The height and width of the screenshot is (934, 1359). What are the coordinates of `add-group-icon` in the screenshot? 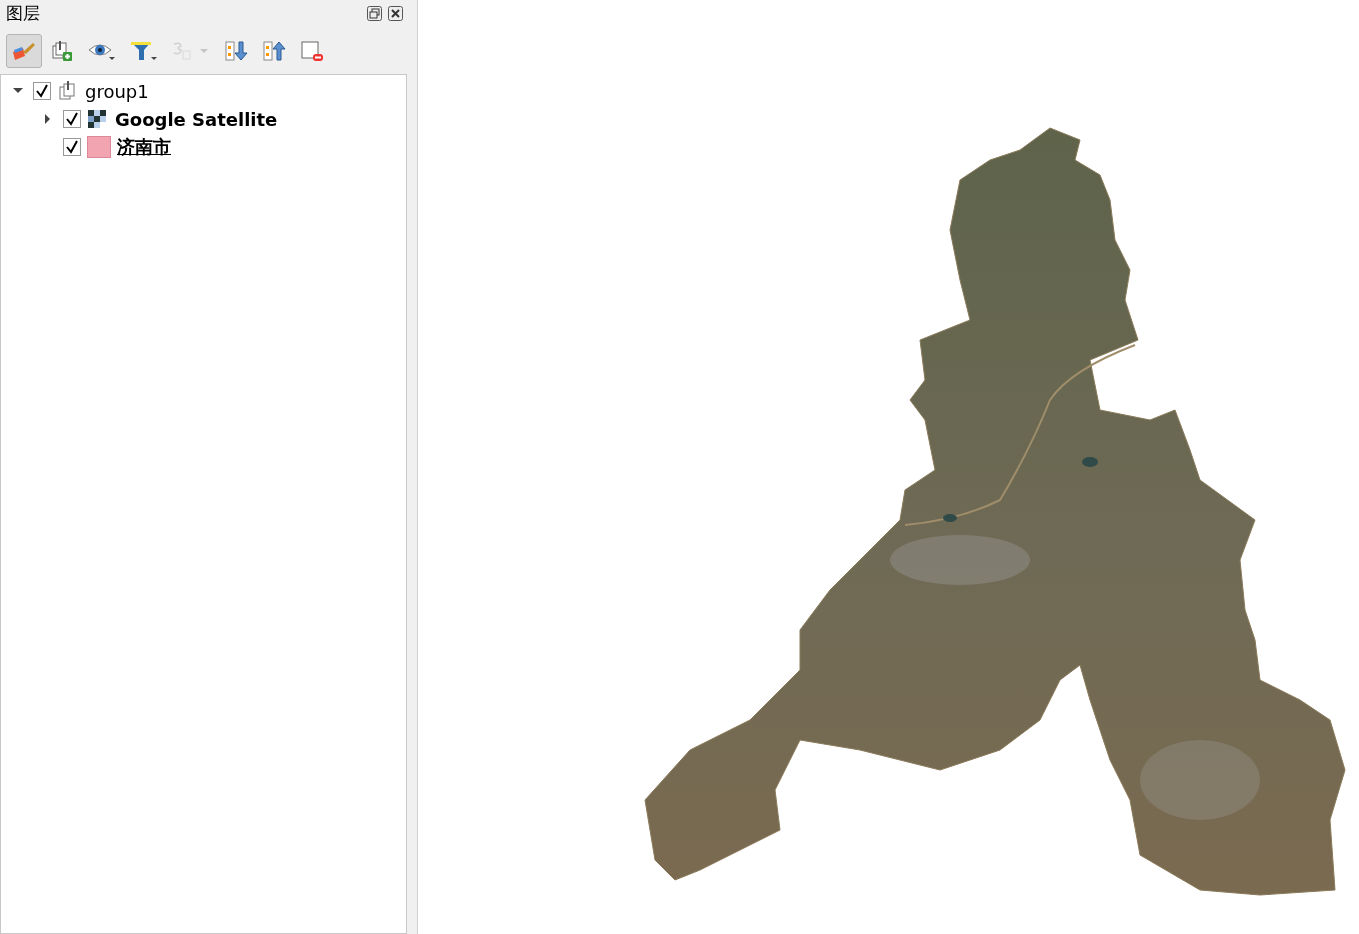 It's located at (62, 51).